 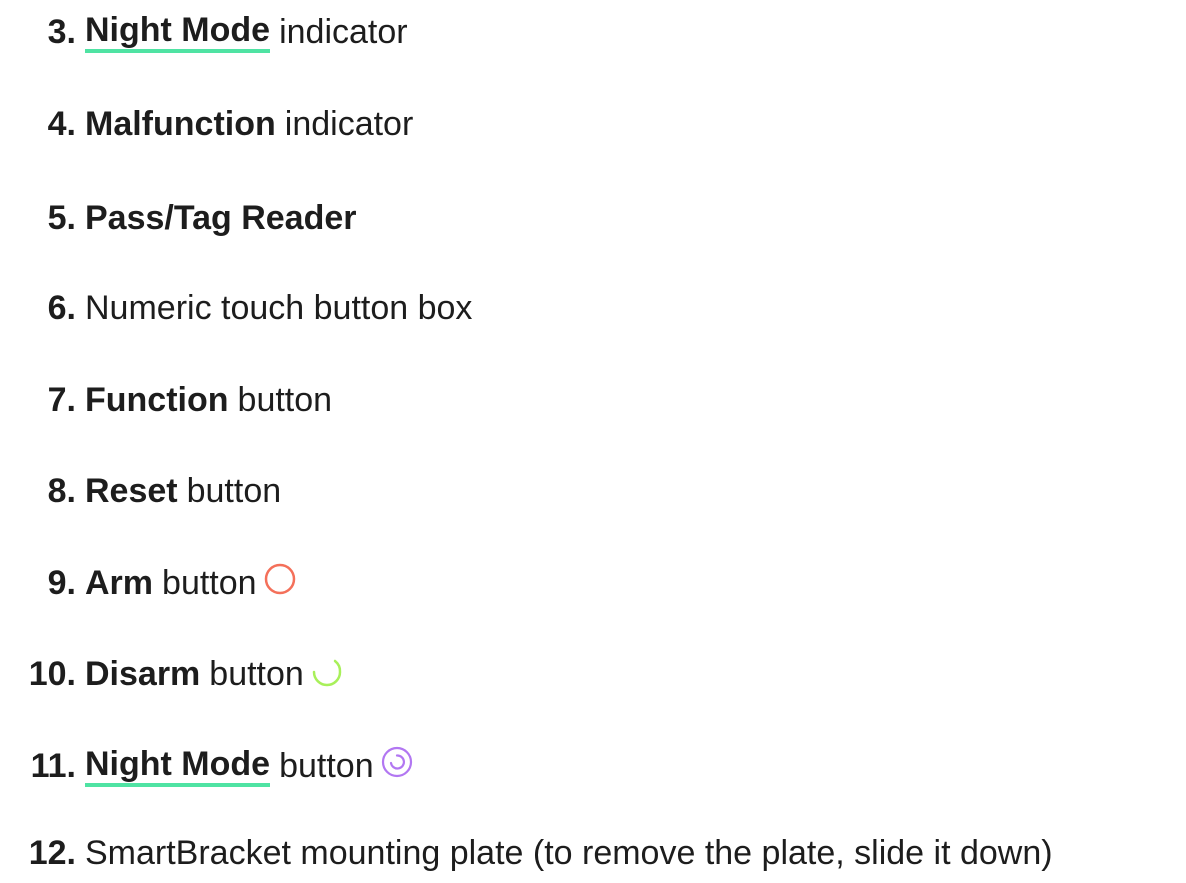 What do you see at coordinates (143, 674) in the screenshot?
I see `item-strong-text: Disarm` at bounding box center [143, 674].